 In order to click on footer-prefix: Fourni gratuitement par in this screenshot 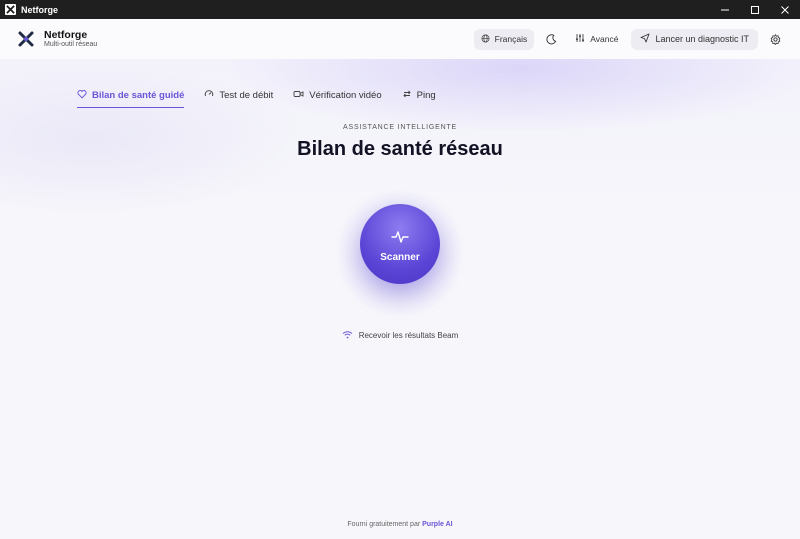, I will do `click(384, 524)`.